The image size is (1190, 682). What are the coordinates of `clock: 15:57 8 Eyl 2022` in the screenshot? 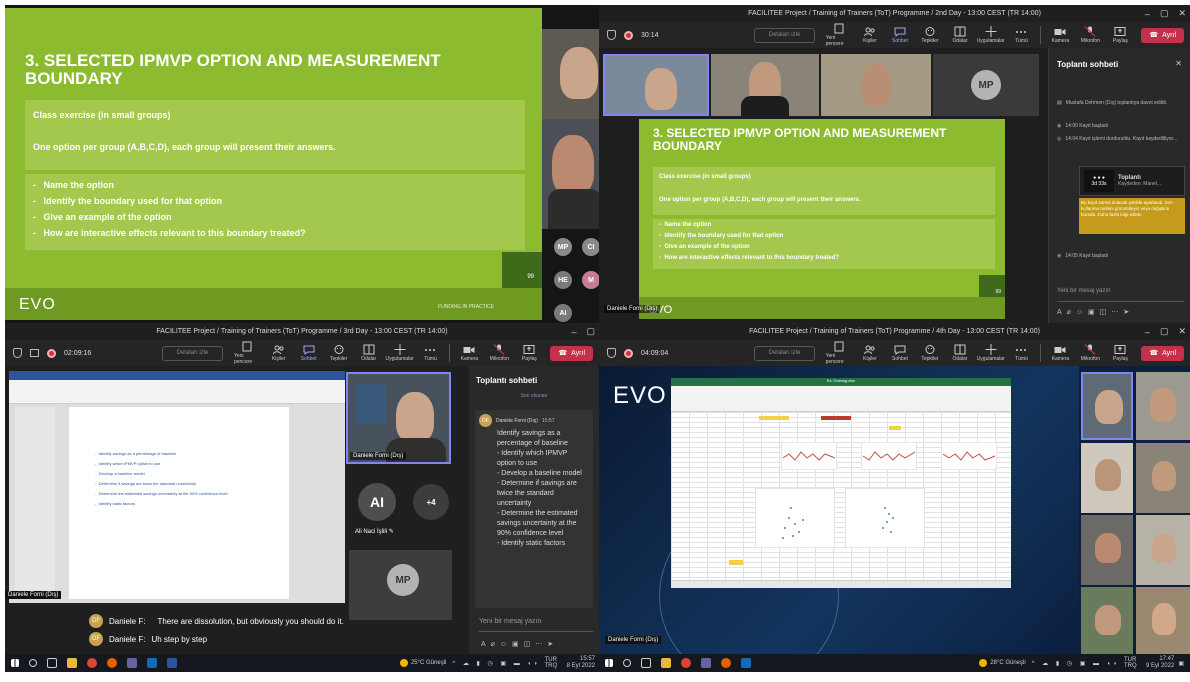 It's located at (581, 663).